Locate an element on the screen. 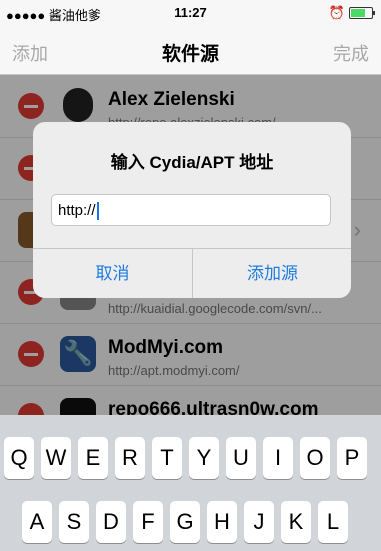  status-right: ⏰ is located at coordinates (351, 13).